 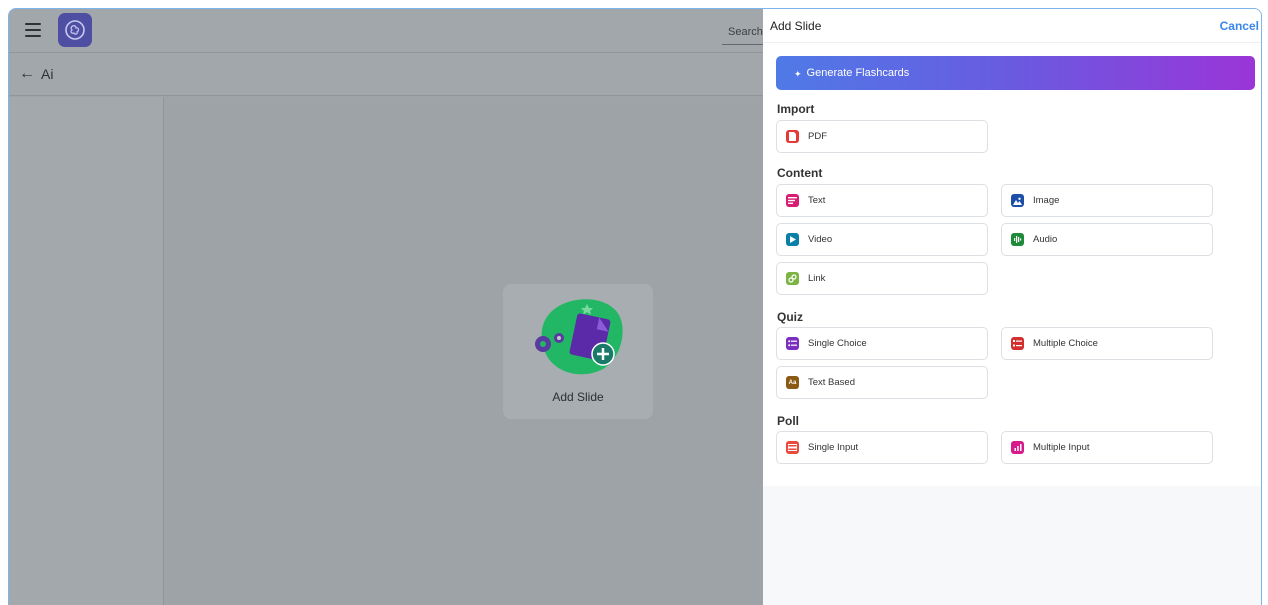 I want to click on link-icon, so click(x=792, y=278).